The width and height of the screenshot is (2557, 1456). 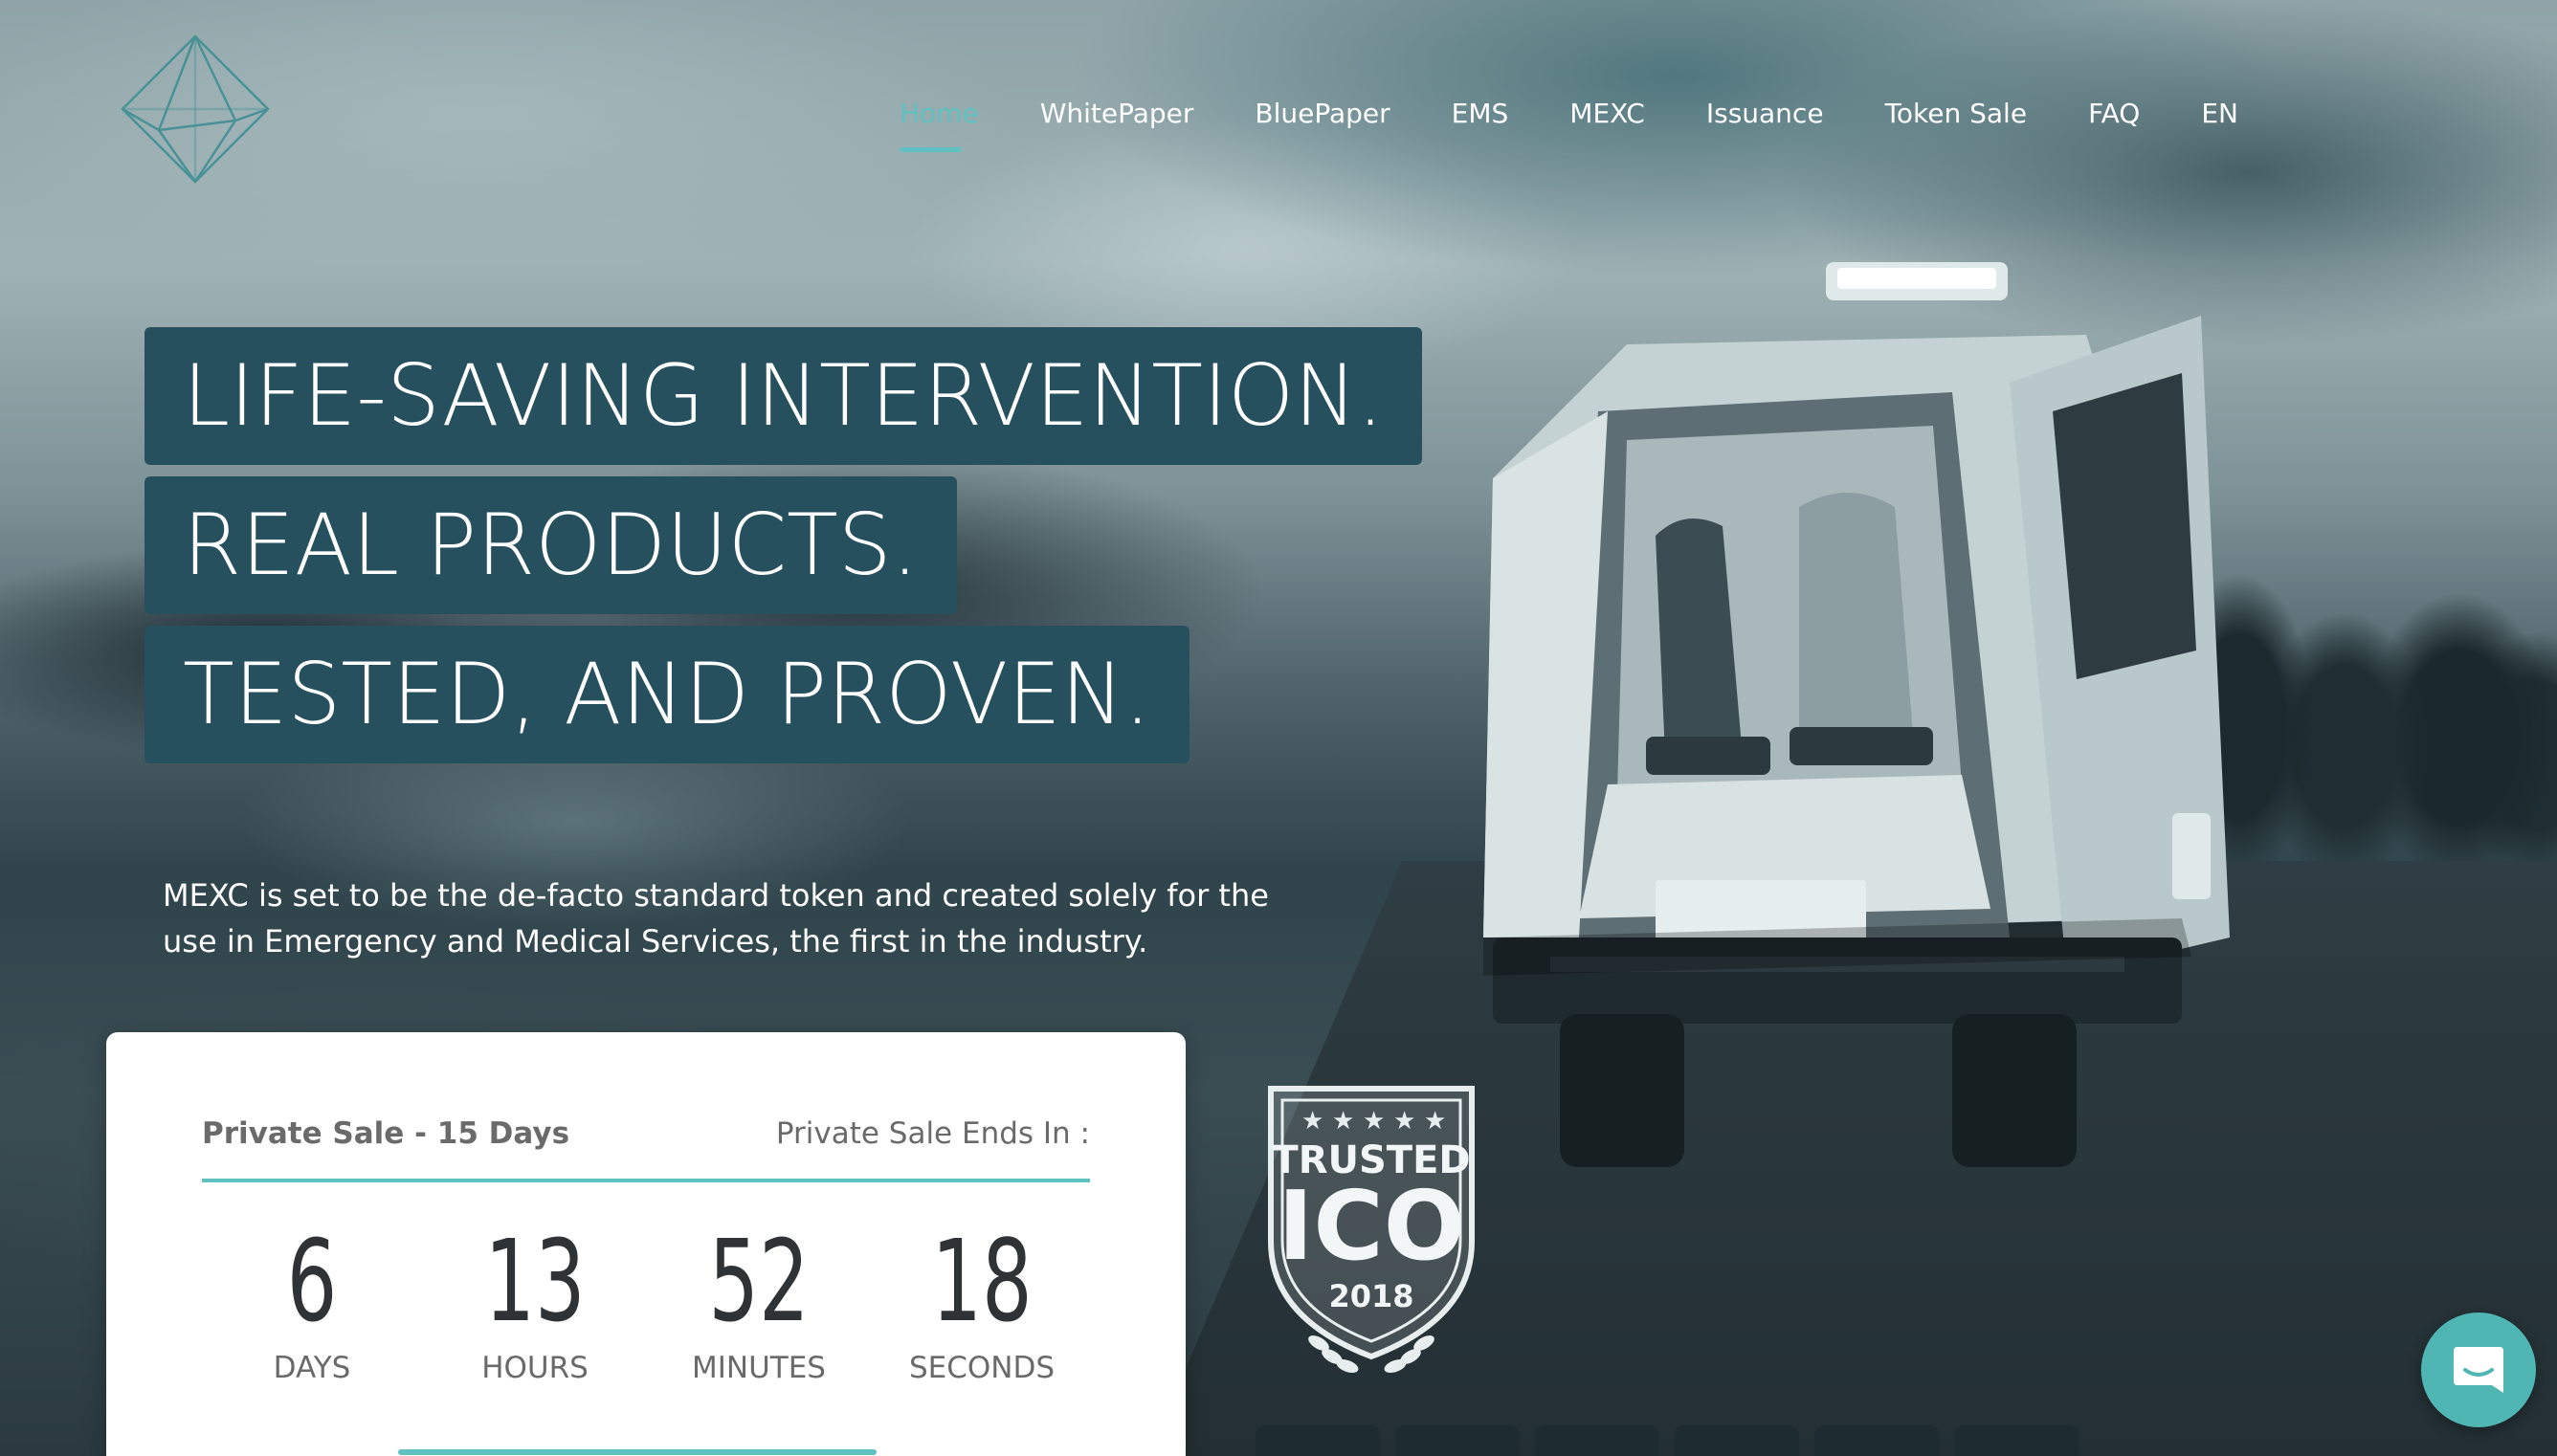 What do you see at coordinates (535, 1368) in the screenshot?
I see `countdown-label: HOURS` at bounding box center [535, 1368].